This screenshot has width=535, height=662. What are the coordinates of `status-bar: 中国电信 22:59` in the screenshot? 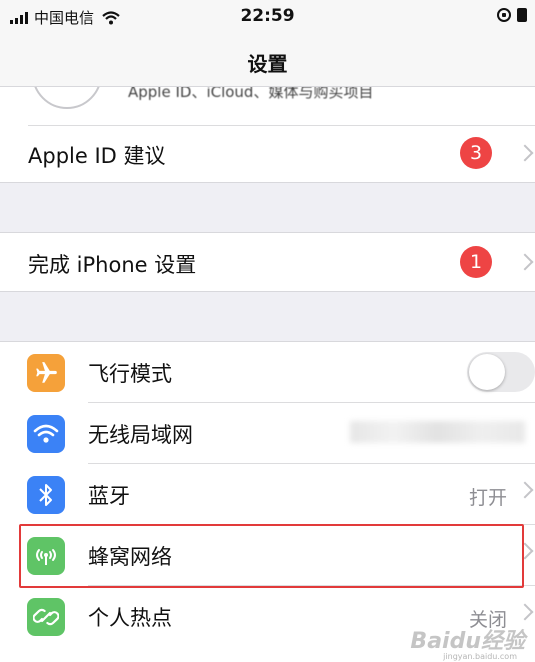 It's located at (267, 17).